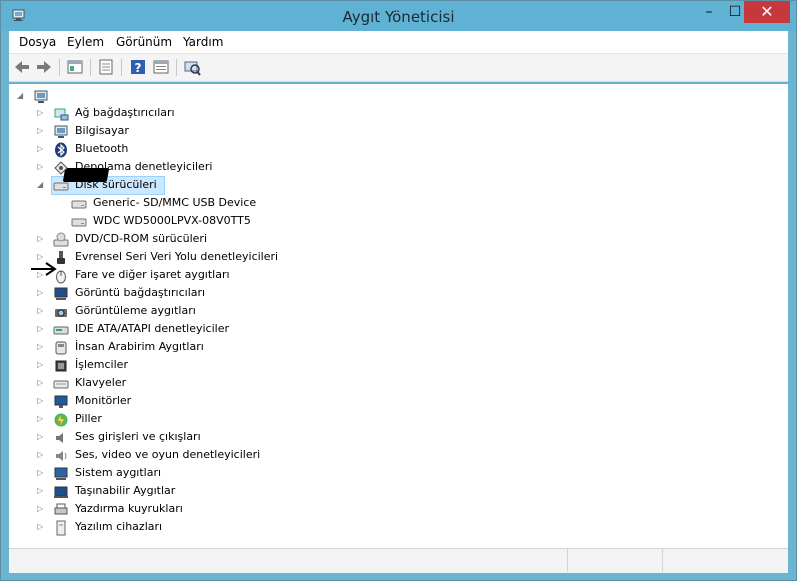  Describe the element at coordinates (61, 257) in the screenshot. I see `usb-icon` at that location.